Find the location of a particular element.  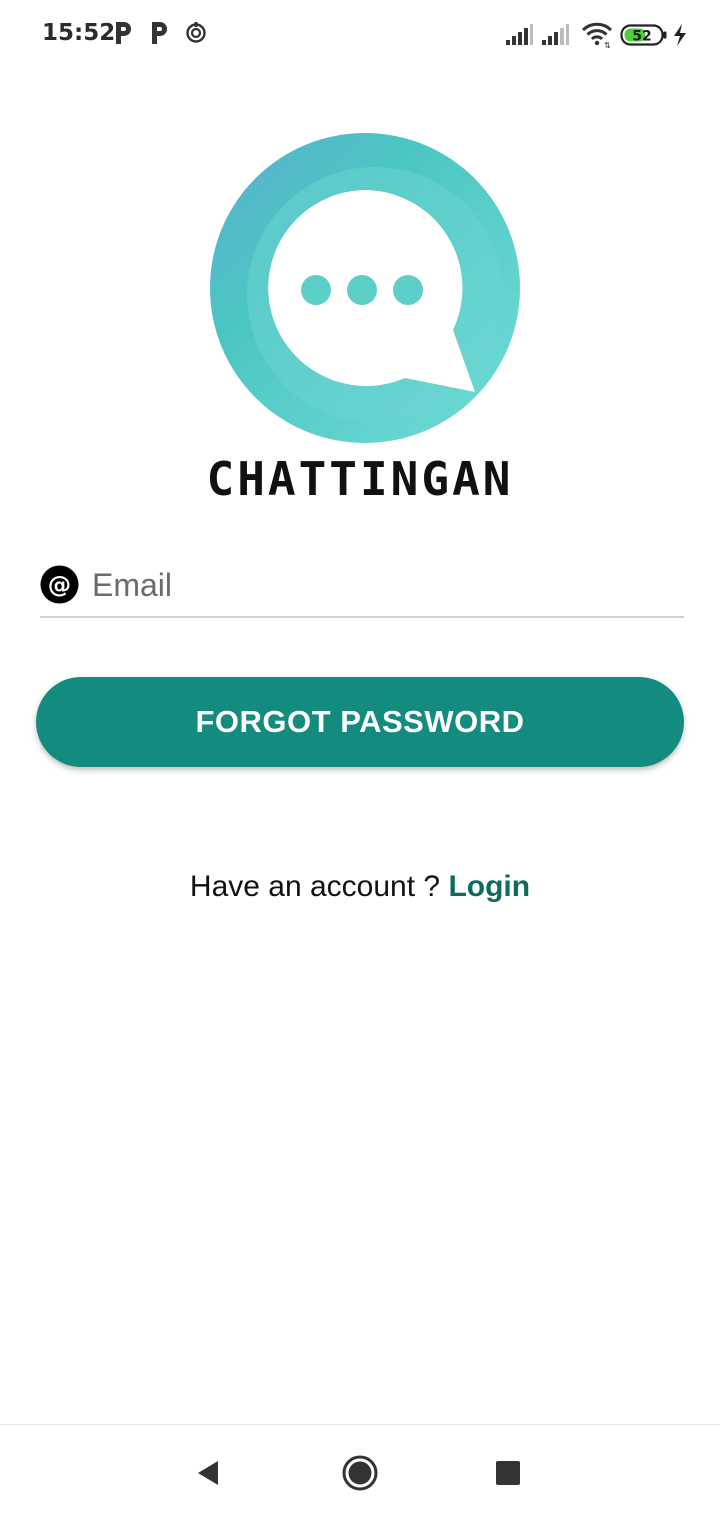

login-link: Login is located at coordinates (489, 886).